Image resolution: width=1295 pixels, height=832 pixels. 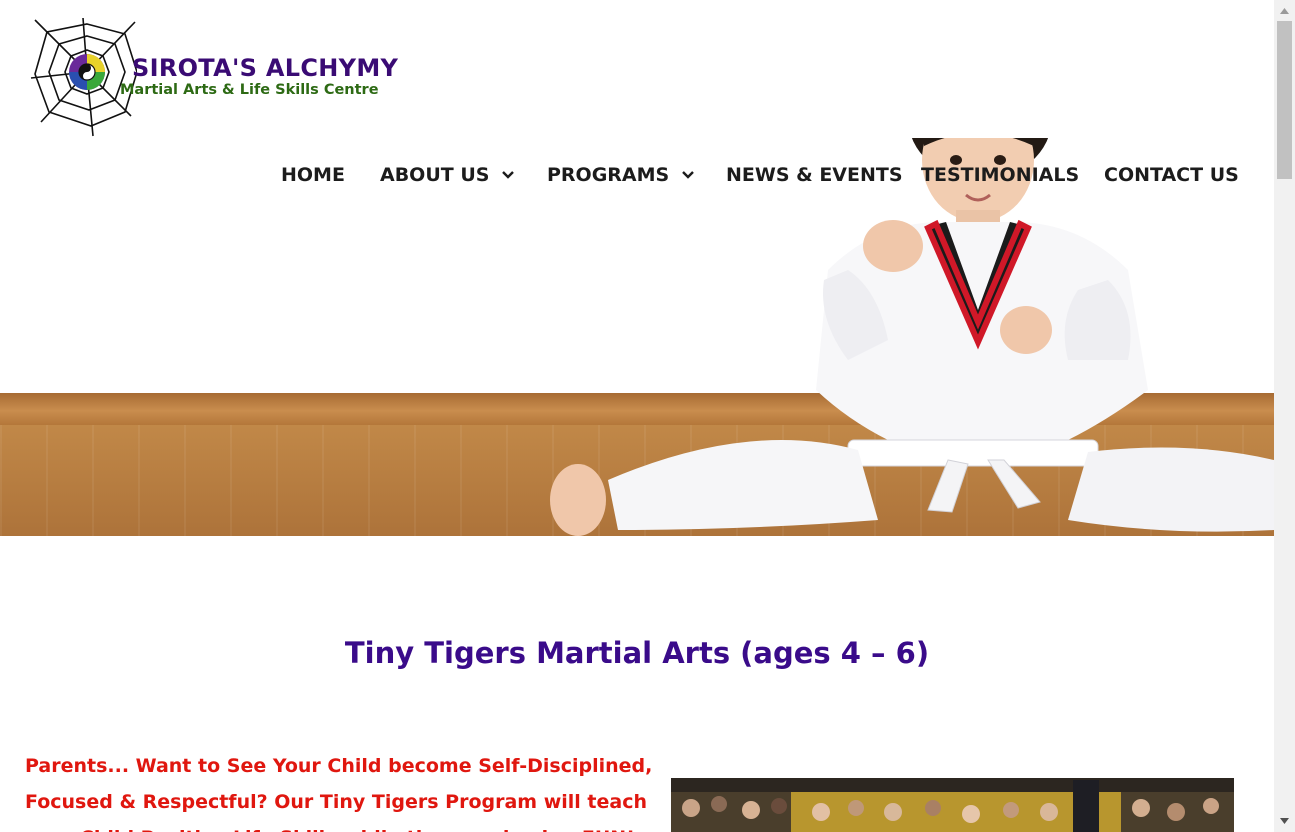 I want to click on logo-title: SIROTA'S ALCHYMY, so click(x=265, y=68).